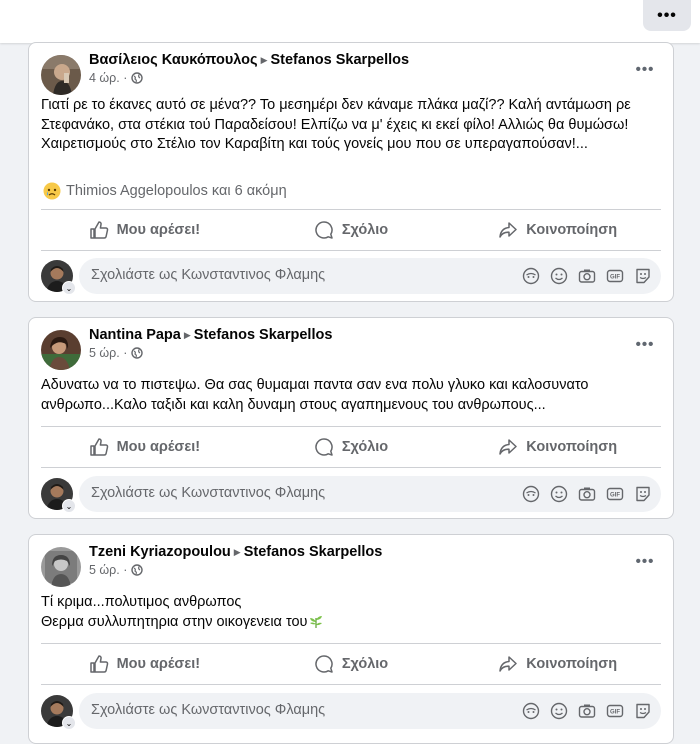 The image size is (700, 744). Describe the element at coordinates (160, 552) in the screenshot. I see `author-name: Tzeni Kyriazopoulou` at that location.